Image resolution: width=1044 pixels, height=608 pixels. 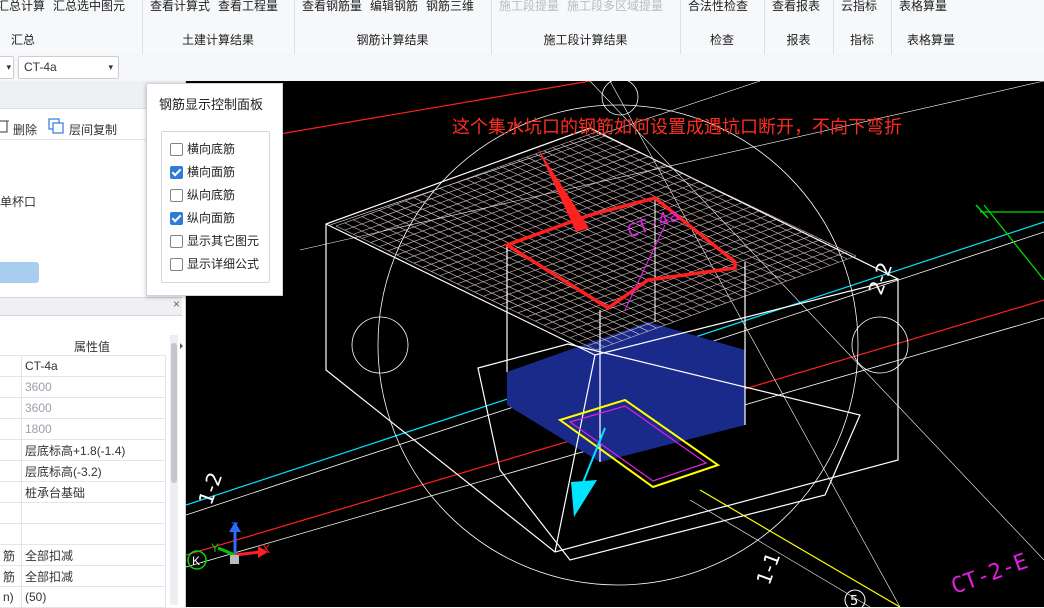 I want to click on view-quantity-button: 查看工程量, so click(x=248, y=7).